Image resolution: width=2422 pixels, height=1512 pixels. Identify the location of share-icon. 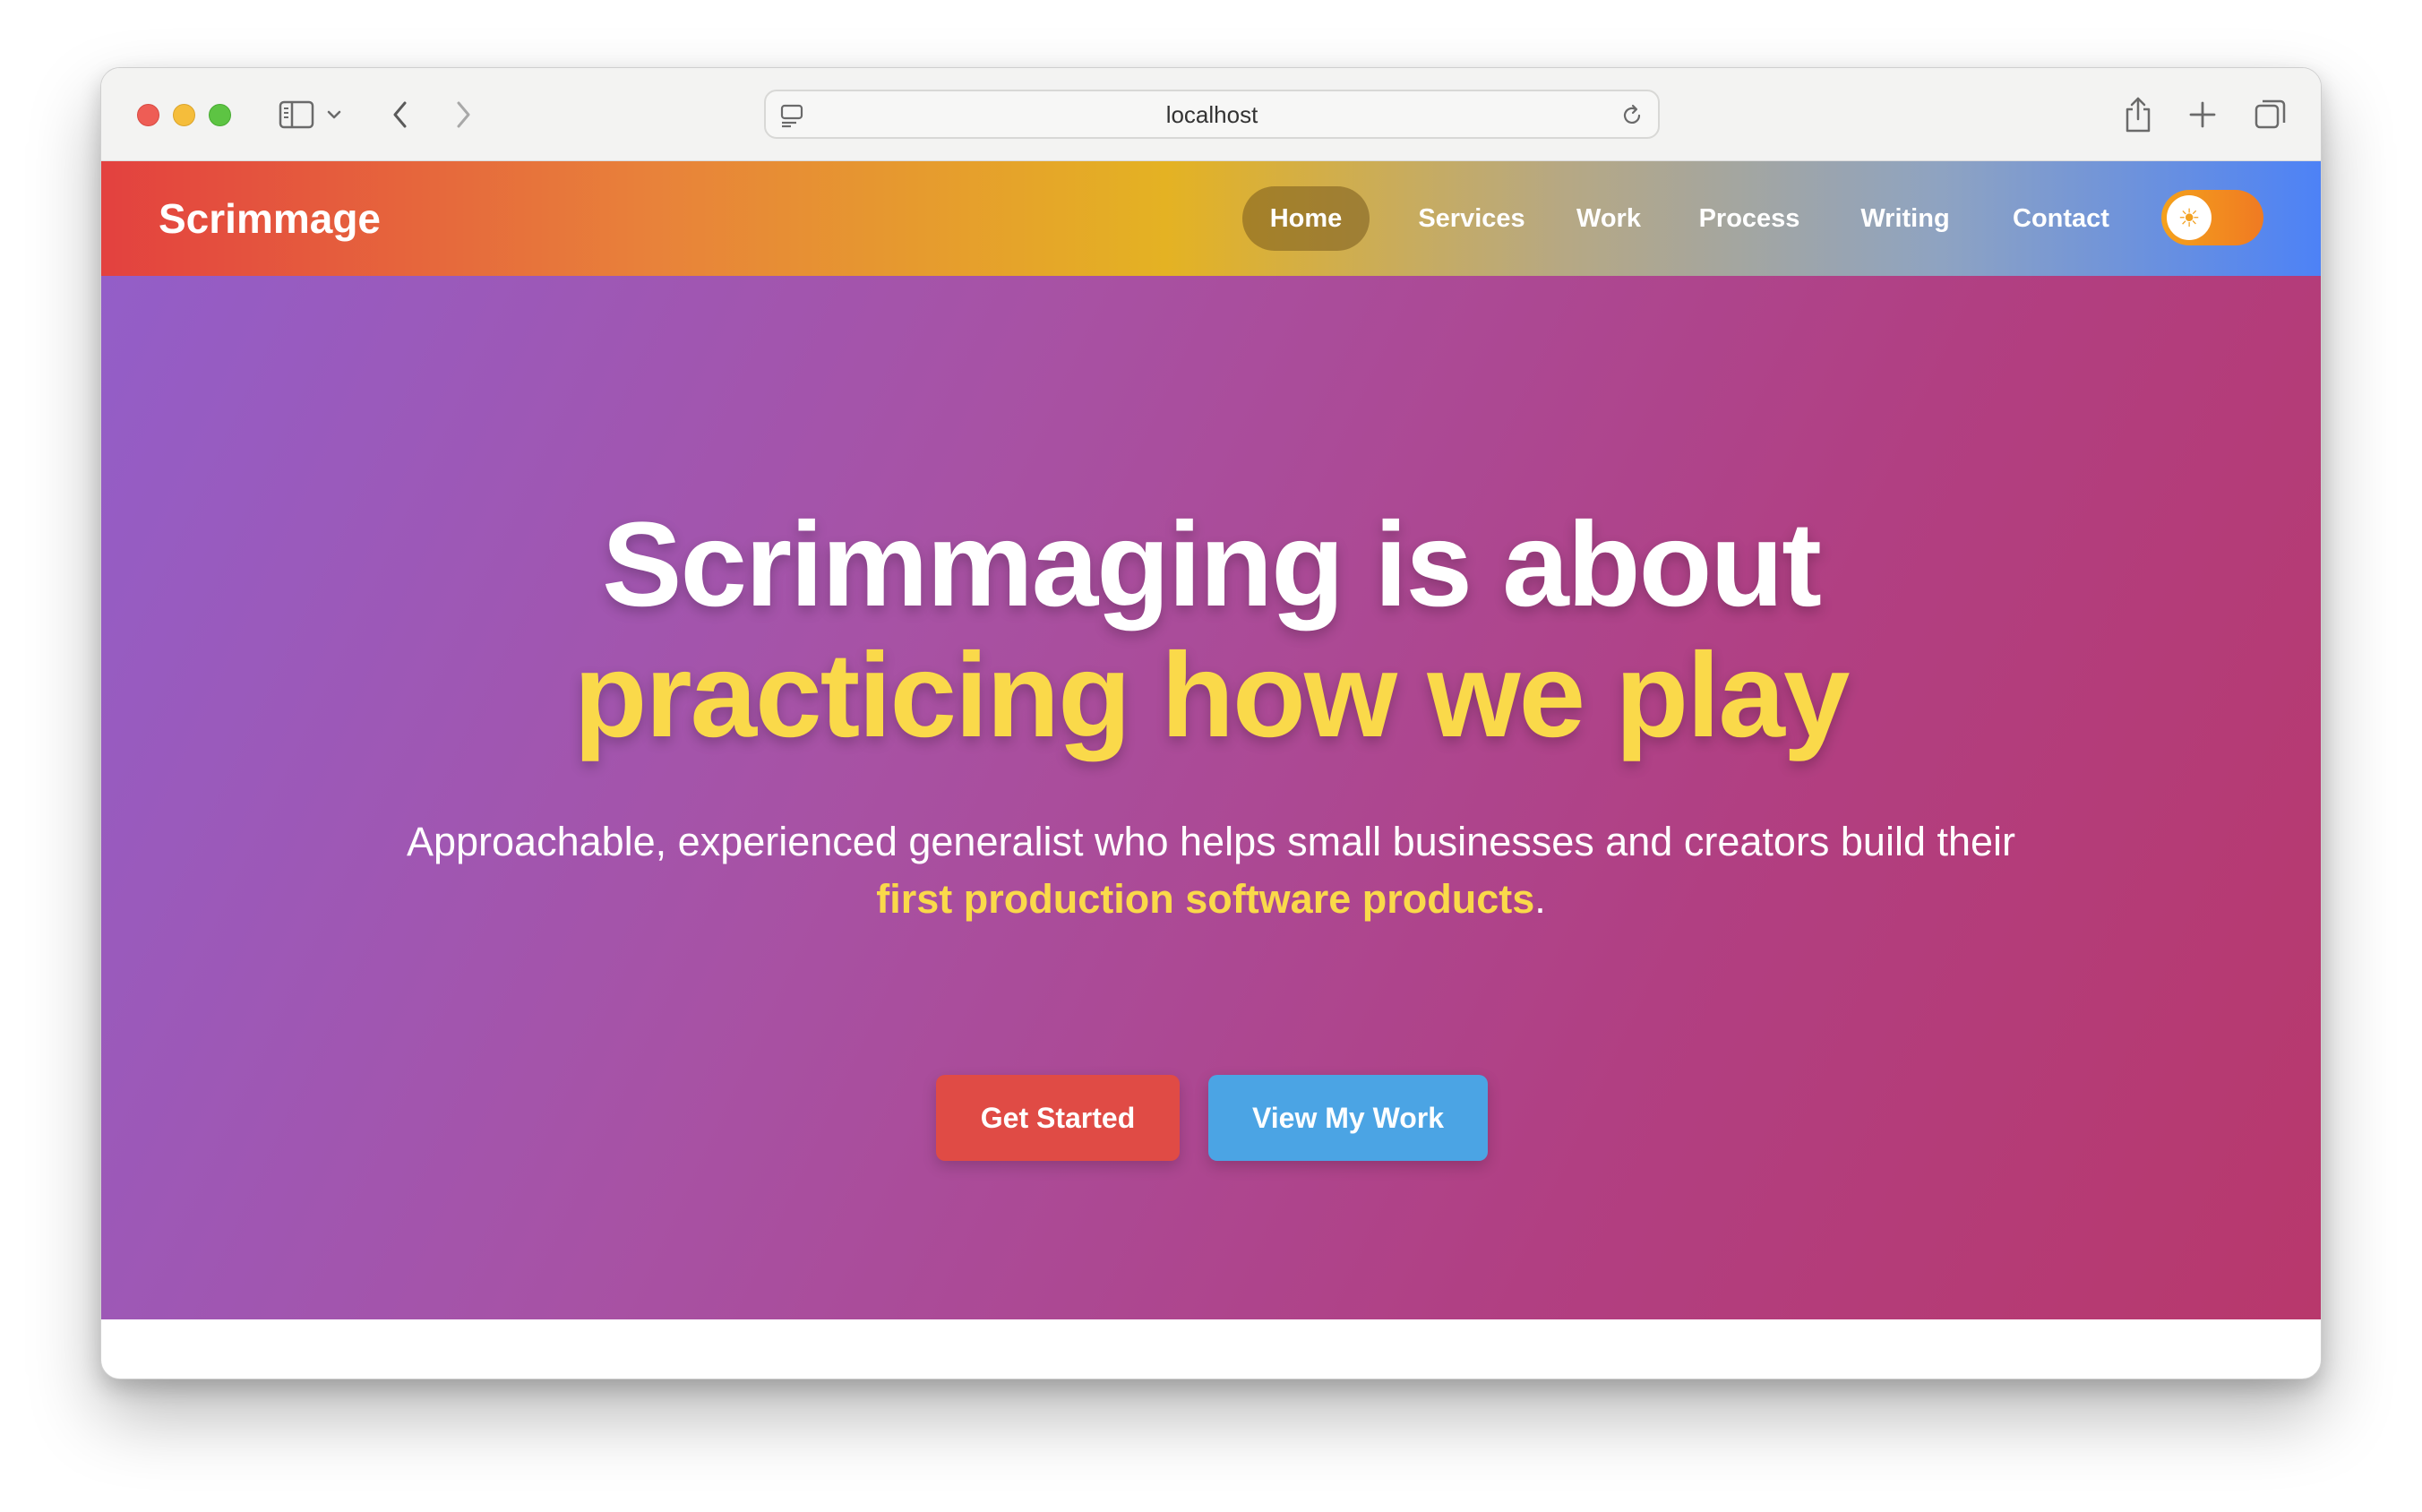
(2138, 115).